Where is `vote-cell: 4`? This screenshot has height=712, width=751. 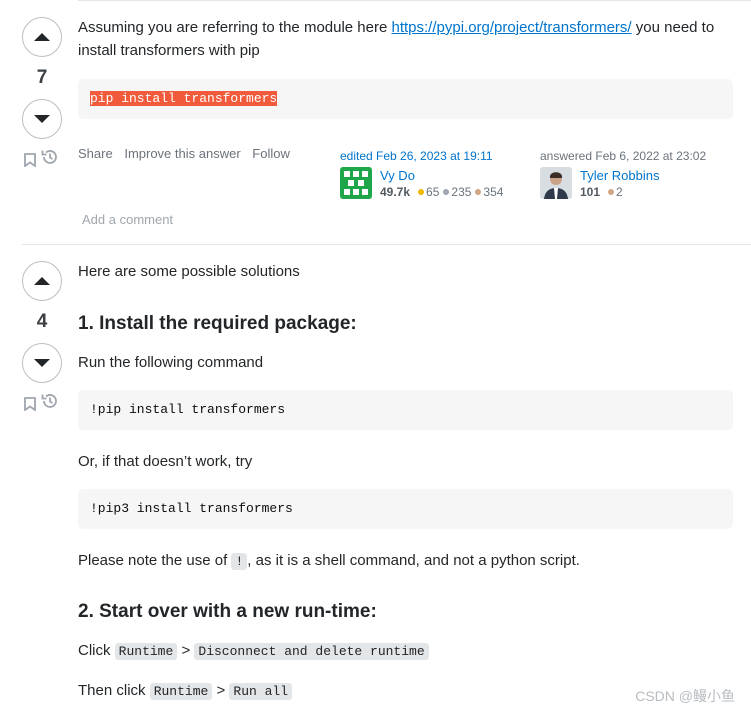
vote-cell: 4 is located at coordinates (42, 338).